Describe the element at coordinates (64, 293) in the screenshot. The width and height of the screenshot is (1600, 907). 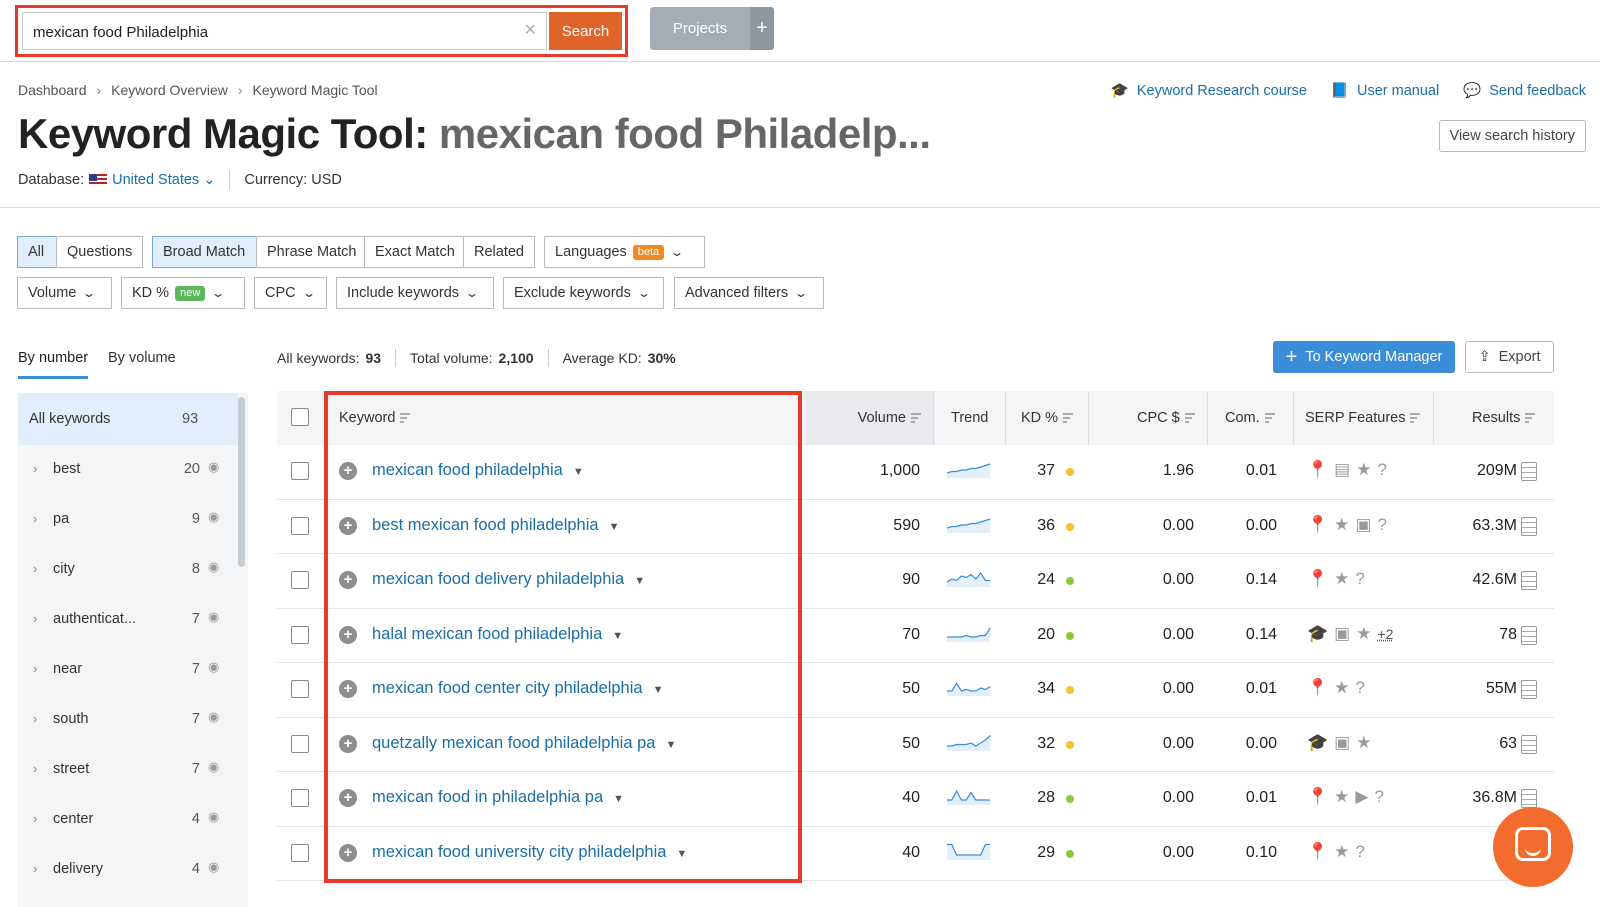
I see `volume-filter: Volume ⌄` at that location.